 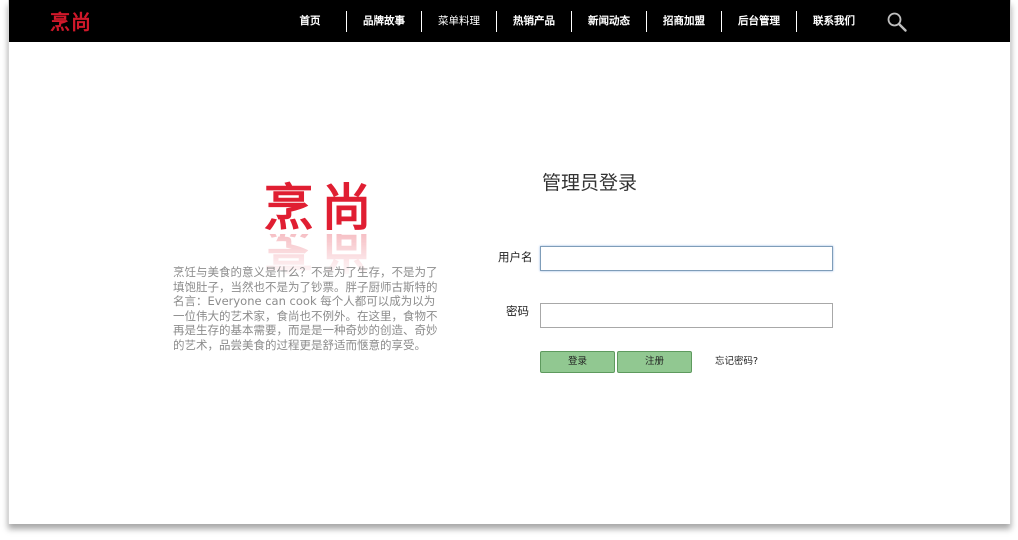 I want to click on password-label: 密码, so click(x=517, y=311).